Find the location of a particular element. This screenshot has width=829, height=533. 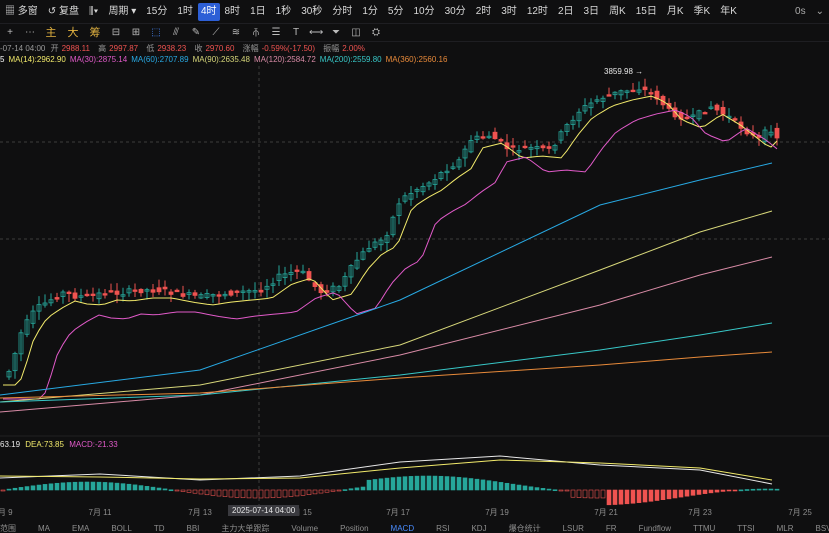

timeframe-16: 3日 is located at coordinates (592, 12).